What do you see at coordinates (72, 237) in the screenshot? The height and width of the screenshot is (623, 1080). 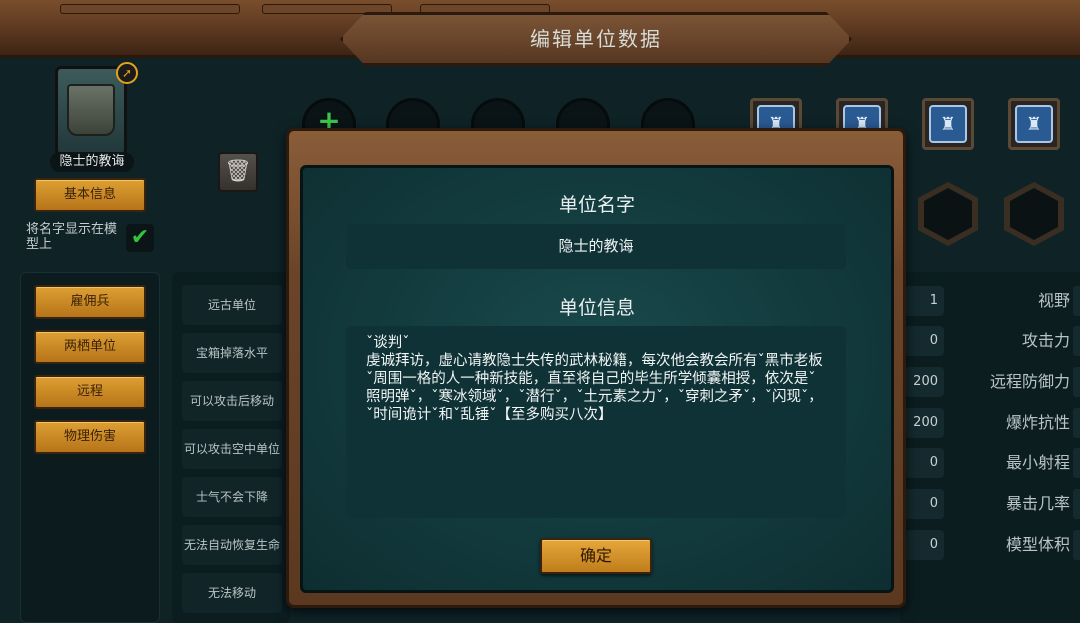 I see `show-name-label: 将名字显示在模型上` at bounding box center [72, 237].